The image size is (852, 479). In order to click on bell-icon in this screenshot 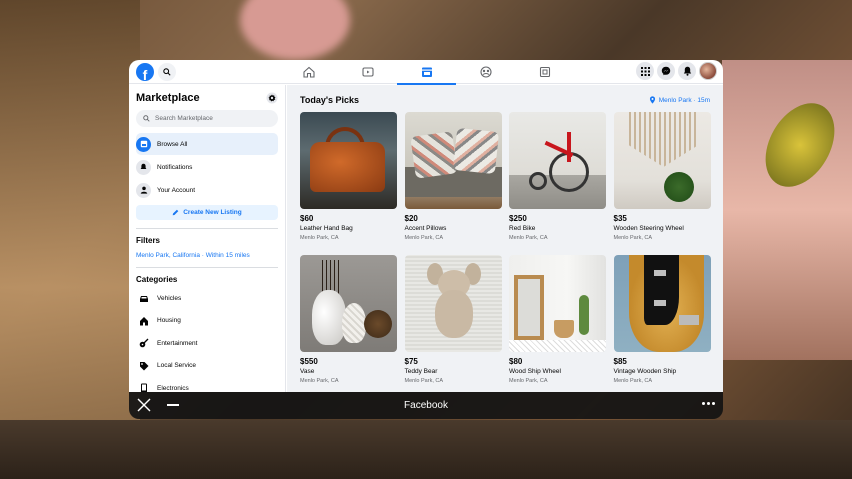, I will do `click(143, 167)`.